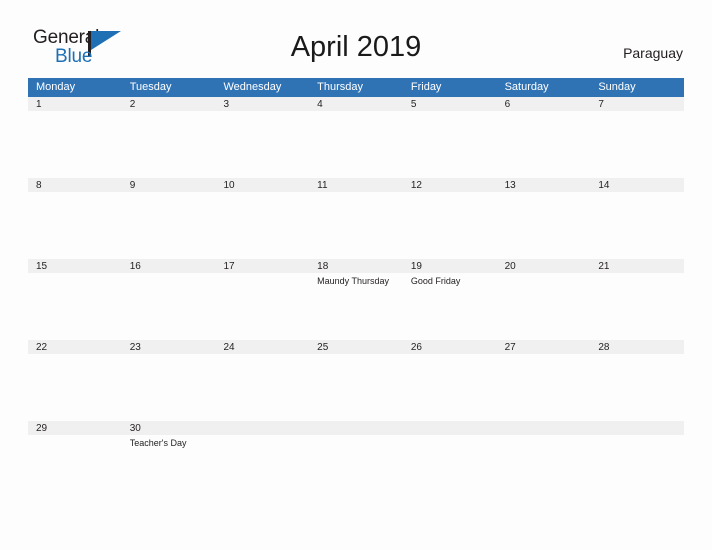  I want to click on day-cell: 5, so click(450, 137).